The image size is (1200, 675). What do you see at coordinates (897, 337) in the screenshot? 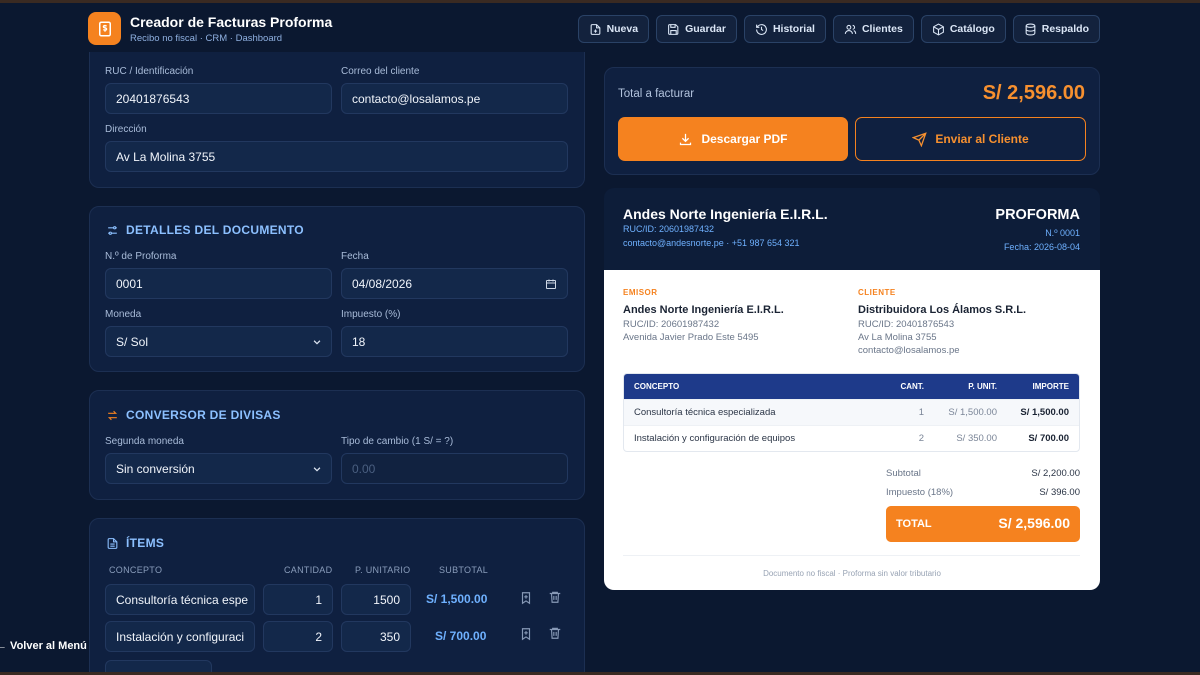
I see `cliente-address: Av La Molina 3755` at bounding box center [897, 337].